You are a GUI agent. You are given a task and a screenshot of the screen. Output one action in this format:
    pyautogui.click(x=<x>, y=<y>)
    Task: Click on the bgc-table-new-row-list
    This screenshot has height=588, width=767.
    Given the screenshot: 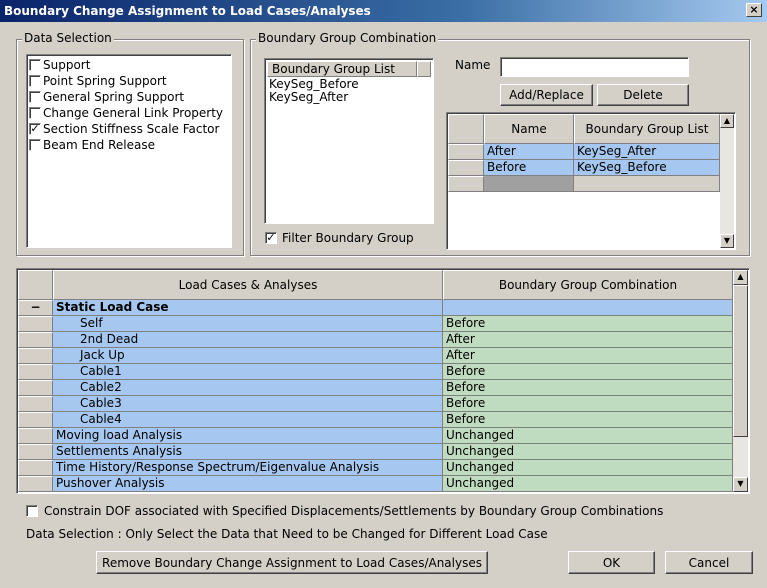 What is the action you would take?
    pyautogui.click(x=647, y=184)
    